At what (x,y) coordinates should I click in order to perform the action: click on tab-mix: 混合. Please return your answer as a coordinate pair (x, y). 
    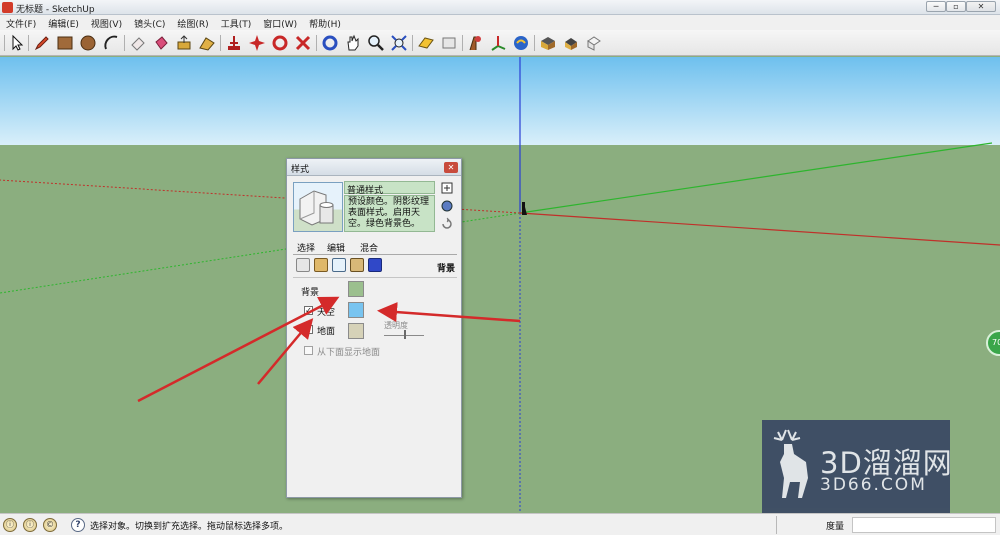
    Looking at the image, I should click on (369, 247).